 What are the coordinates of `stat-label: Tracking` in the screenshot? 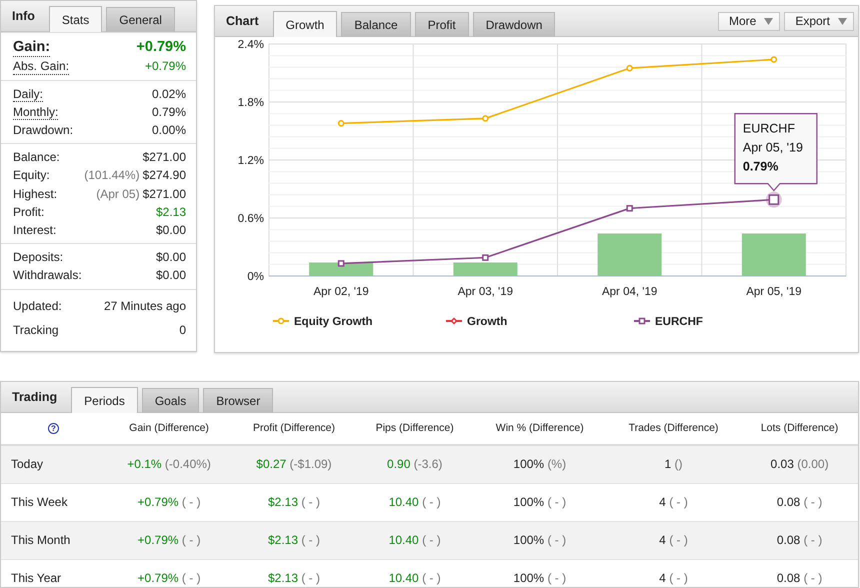 It's located at (36, 330).